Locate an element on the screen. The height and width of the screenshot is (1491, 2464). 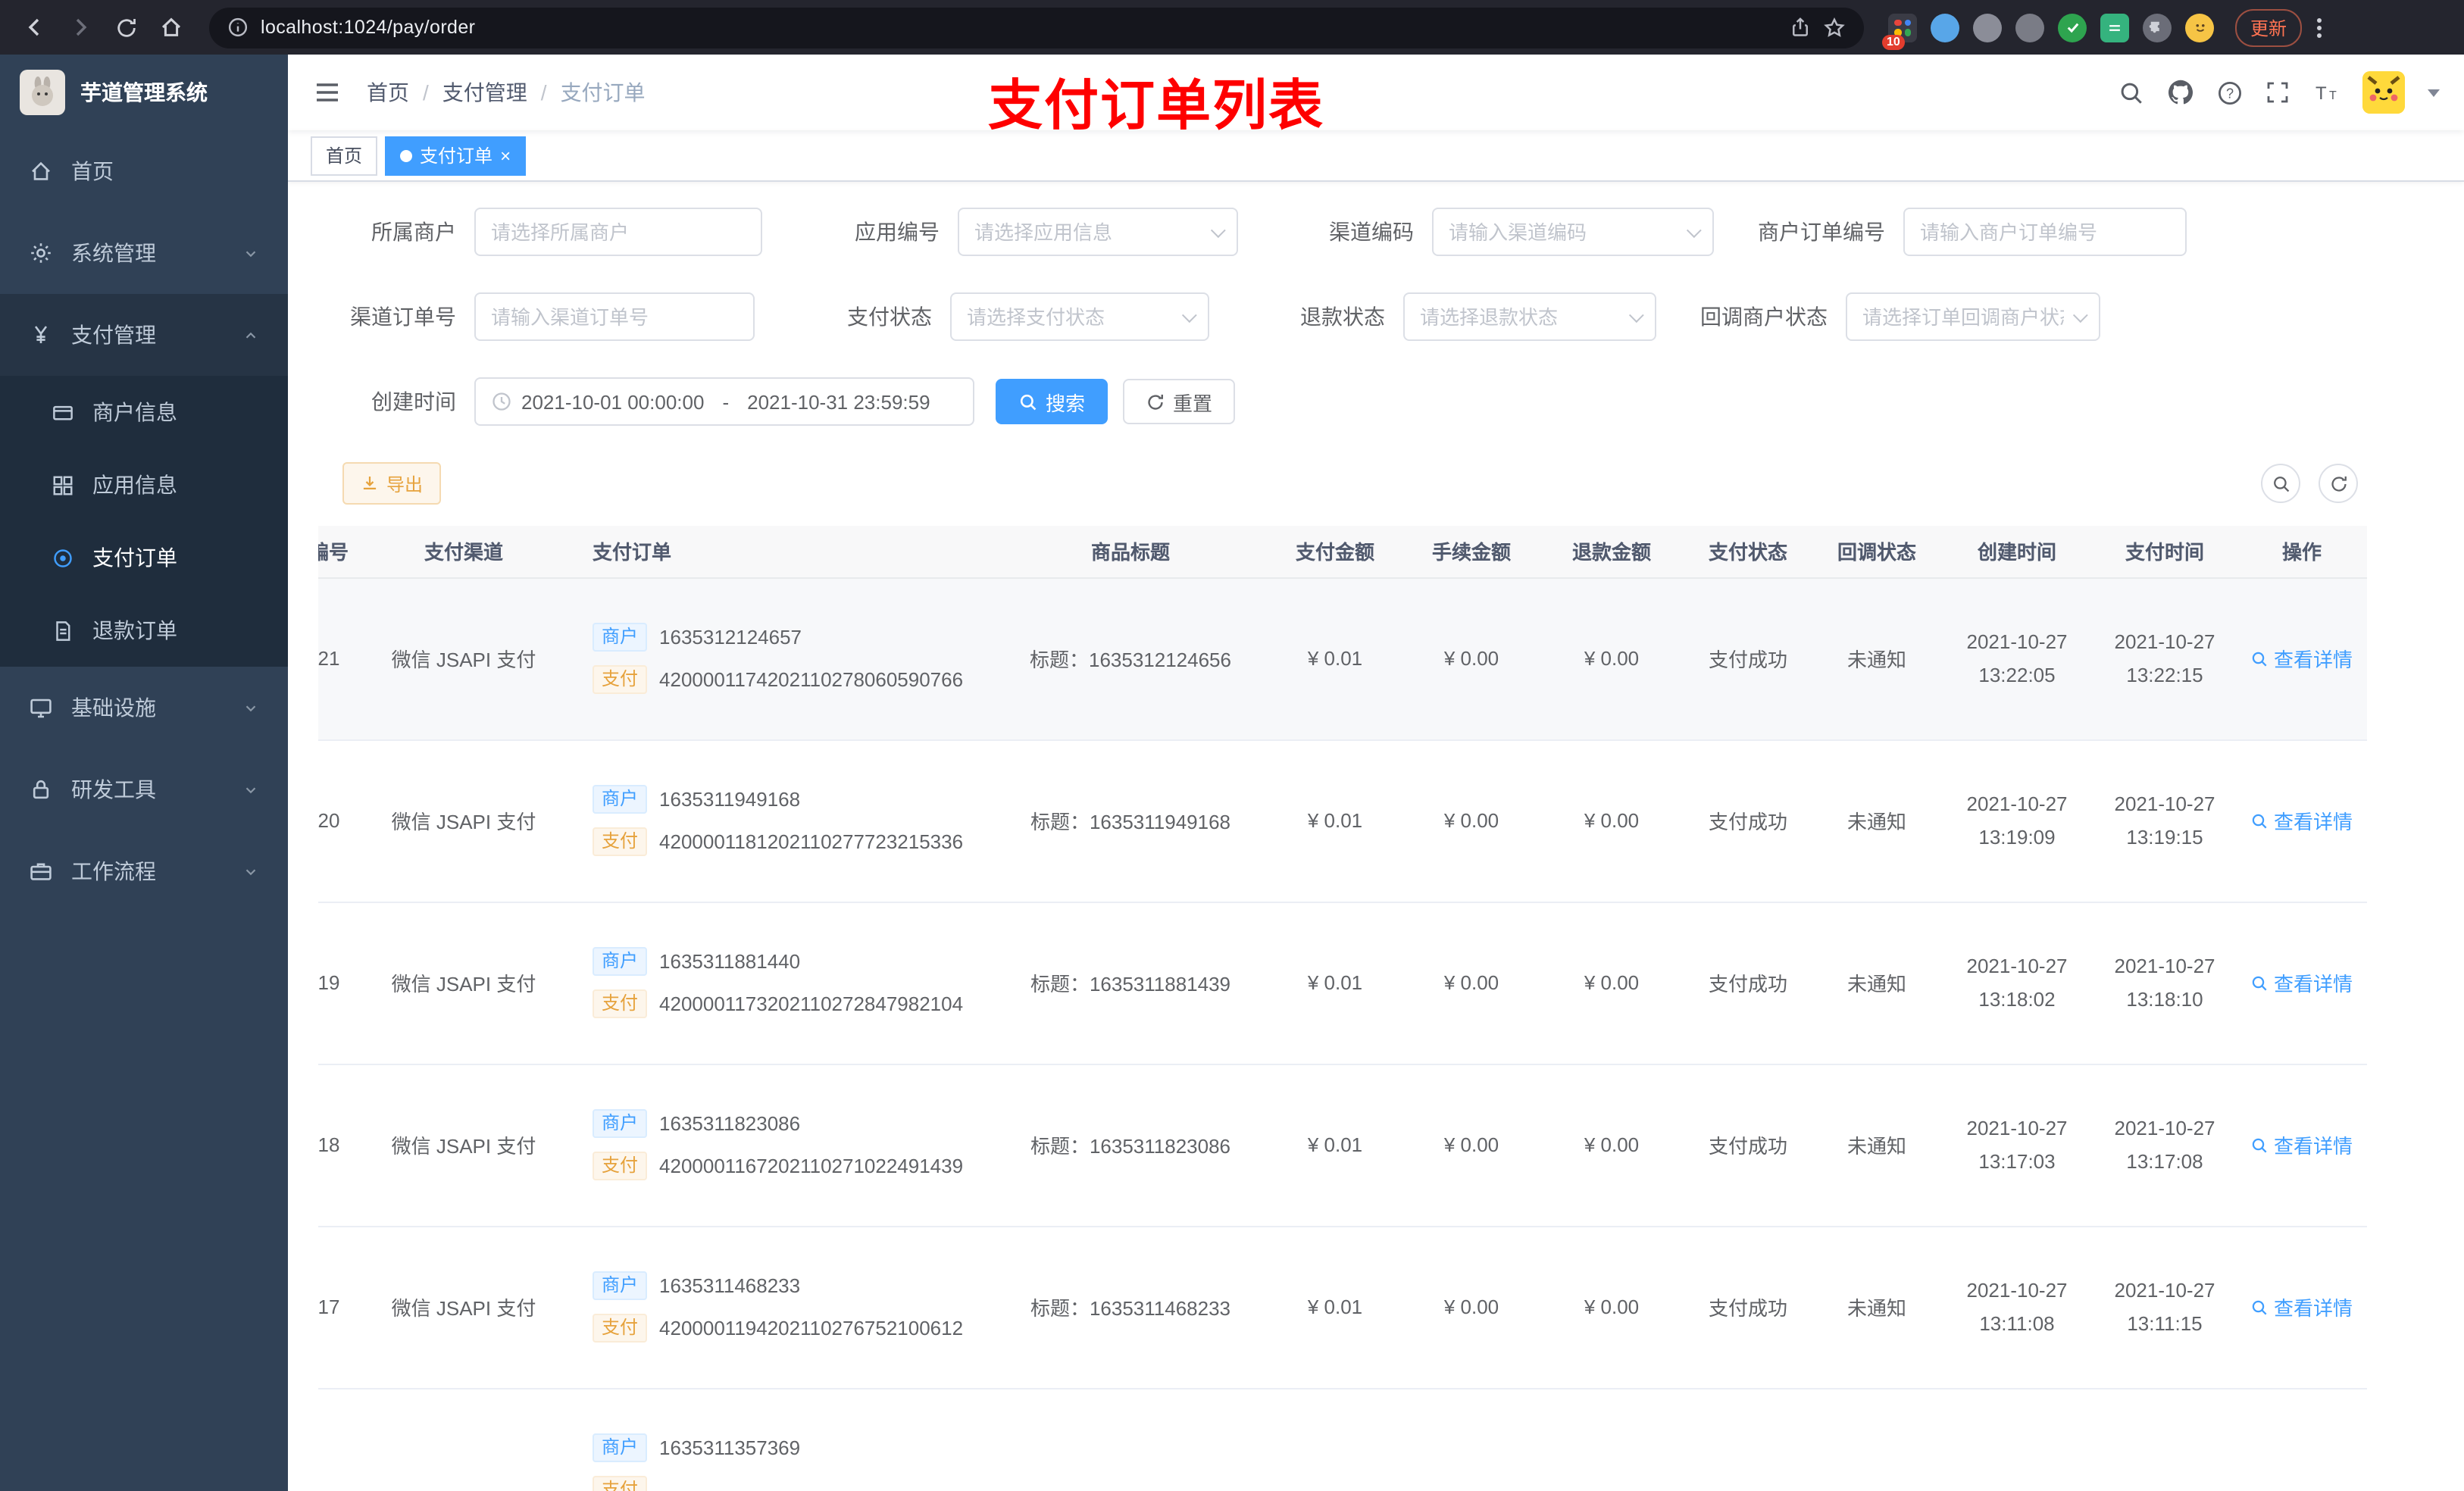
reload-icon is located at coordinates (125, 27).